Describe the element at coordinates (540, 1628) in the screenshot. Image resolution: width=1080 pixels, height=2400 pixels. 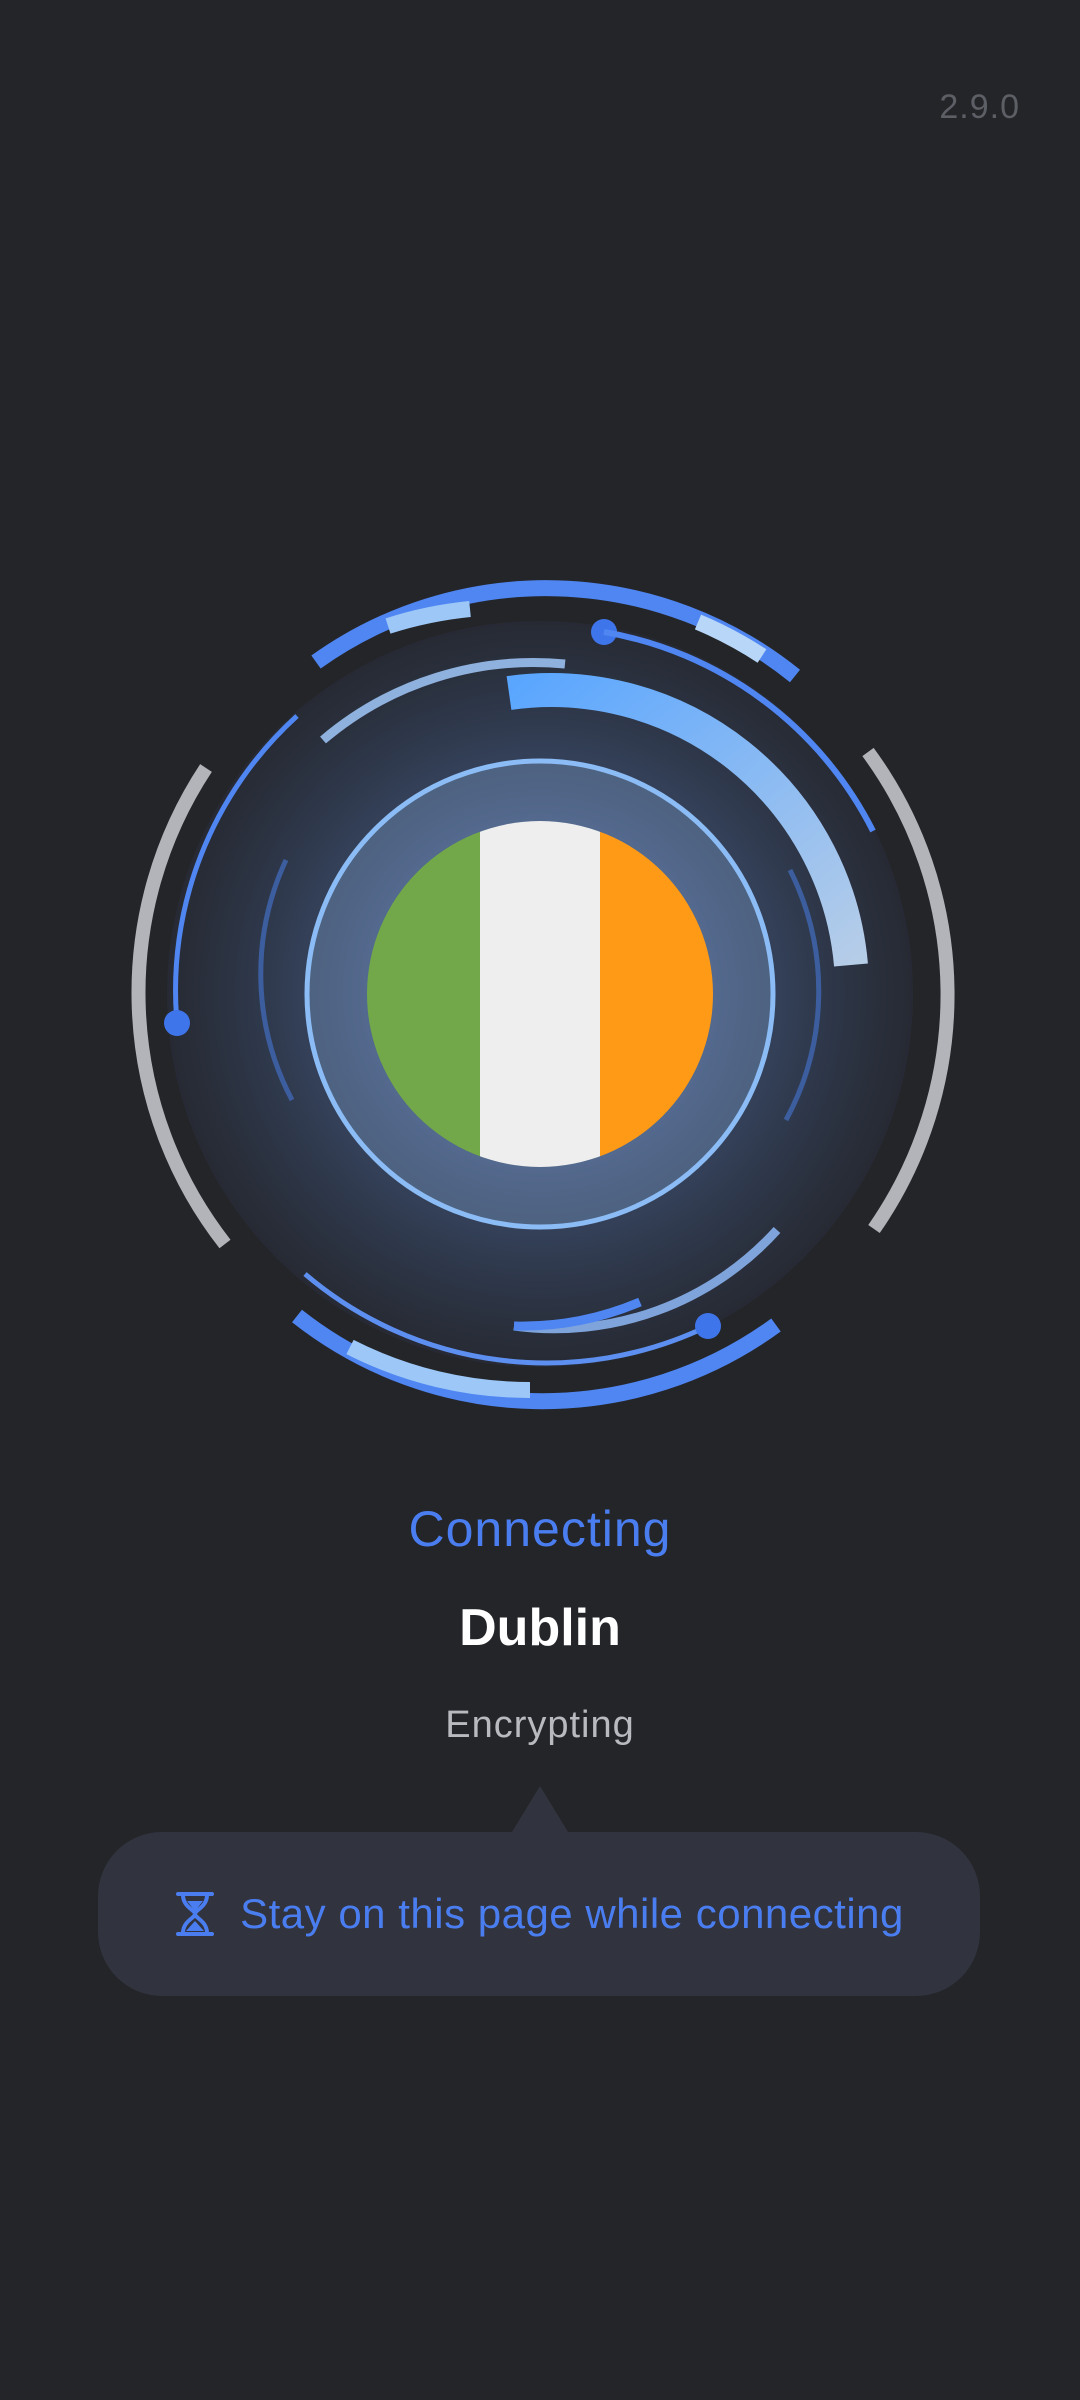
I see `server-city: Dublin` at that location.